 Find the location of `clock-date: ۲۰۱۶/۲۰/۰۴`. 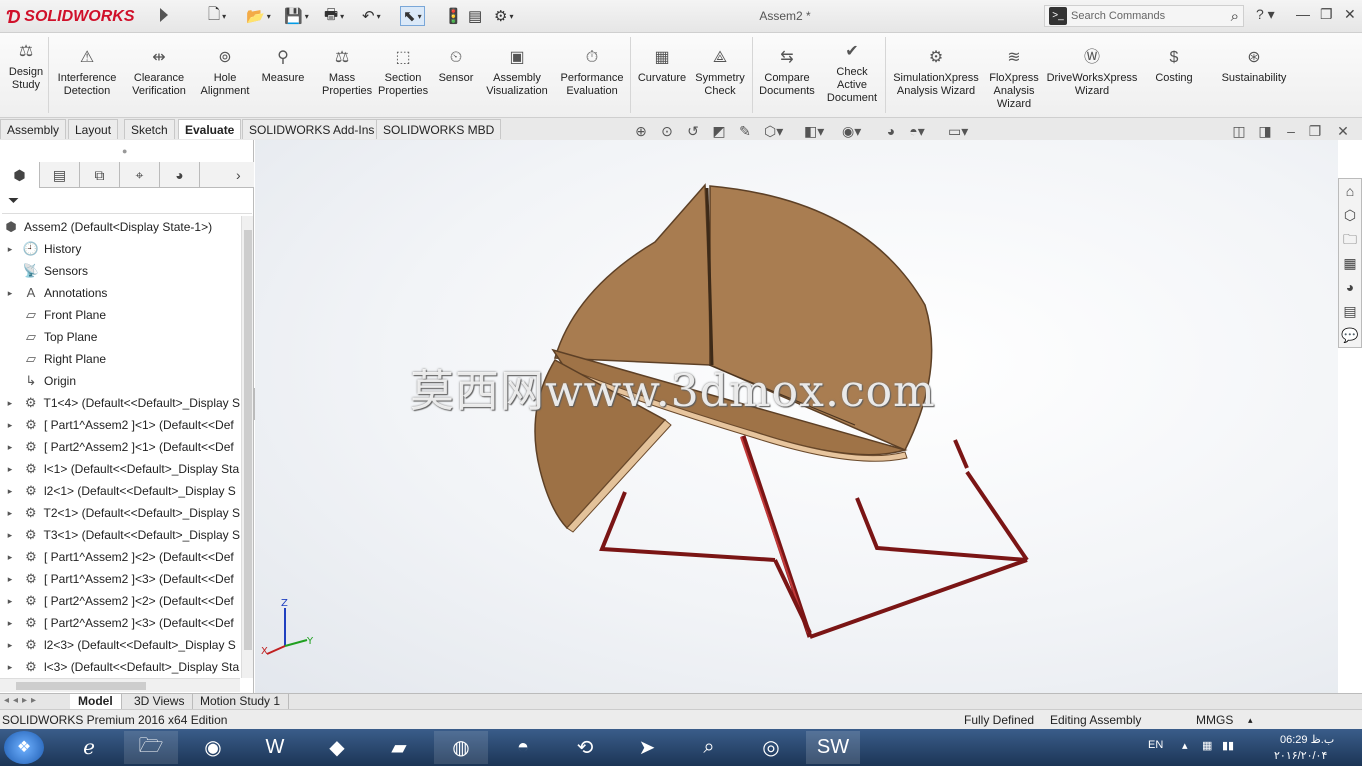

clock-date: ۲۰۱۶/۲۰/۰۴ is located at coordinates (1300, 755).